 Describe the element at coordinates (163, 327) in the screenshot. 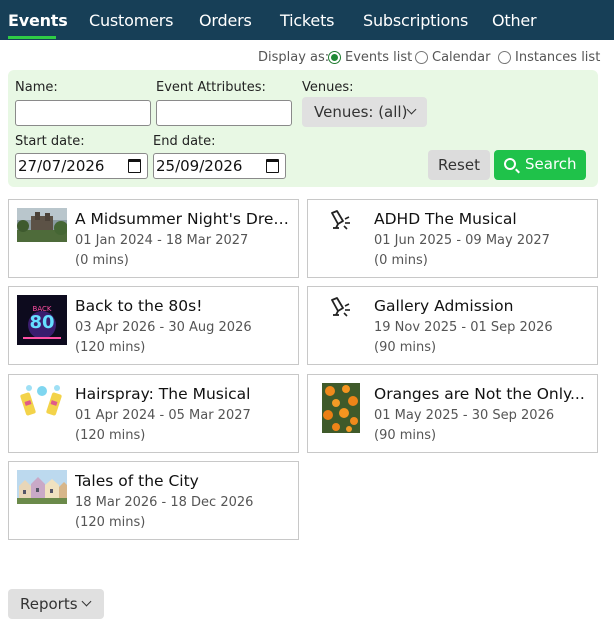

I see `event-dates: 03 Apr 2026 - 30 Aug 2026` at that location.